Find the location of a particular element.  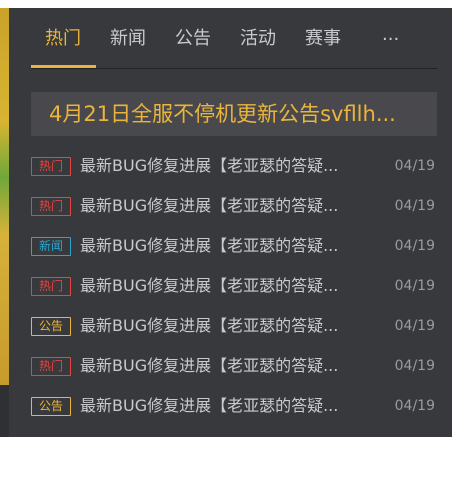

tab-news: 新闻 is located at coordinates (128, 46).